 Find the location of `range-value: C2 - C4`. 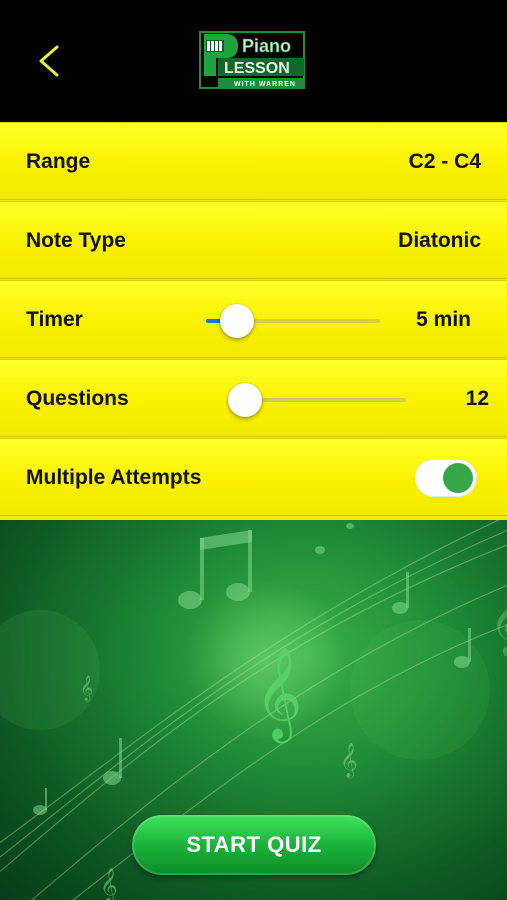

range-value: C2 - C4 is located at coordinates (445, 162).